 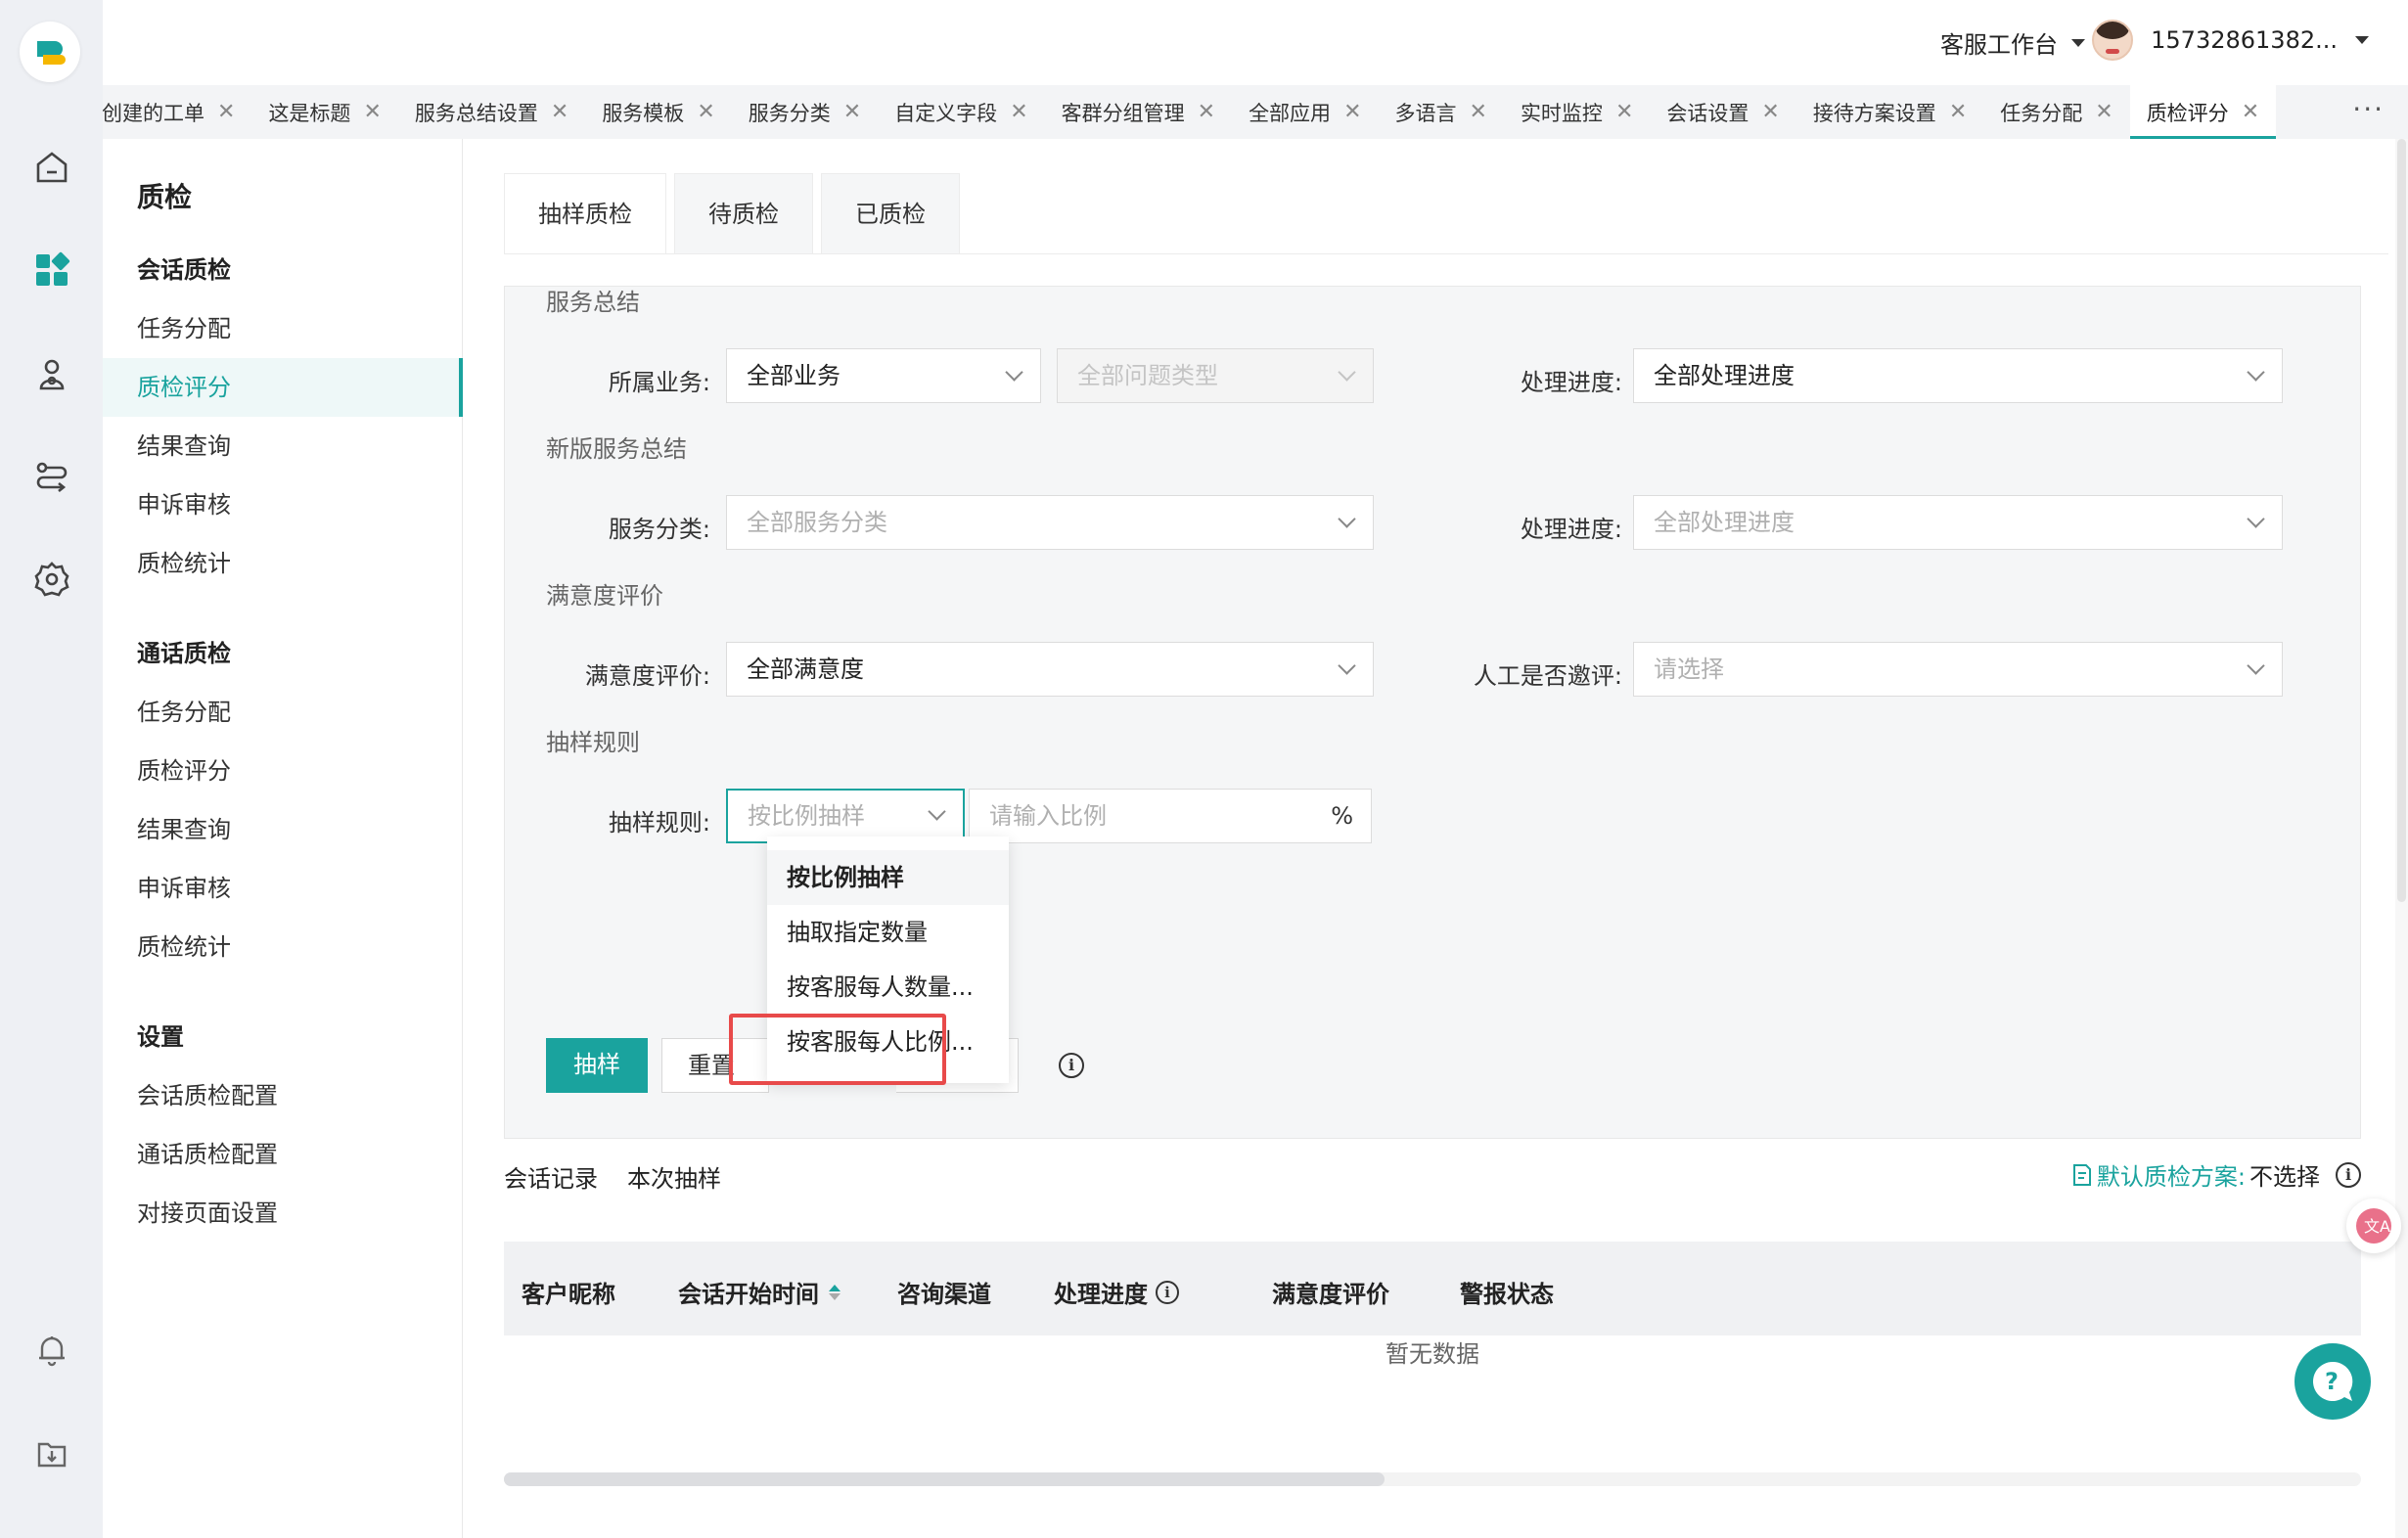 I want to click on tab-reception-plan: 接待方案设置 ✕, so click(x=1890, y=112).